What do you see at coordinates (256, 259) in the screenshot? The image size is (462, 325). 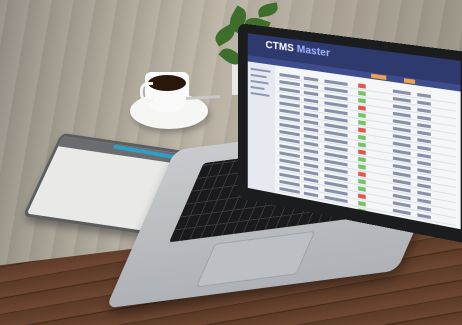 I see `laptop-trackpad` at bounding box center [256, 259].